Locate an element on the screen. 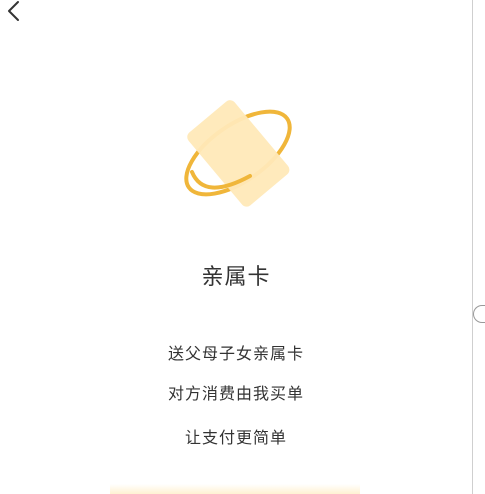 The image size is (485, 494). page-title: 亲属卡 is located at coordinates (236, 277).